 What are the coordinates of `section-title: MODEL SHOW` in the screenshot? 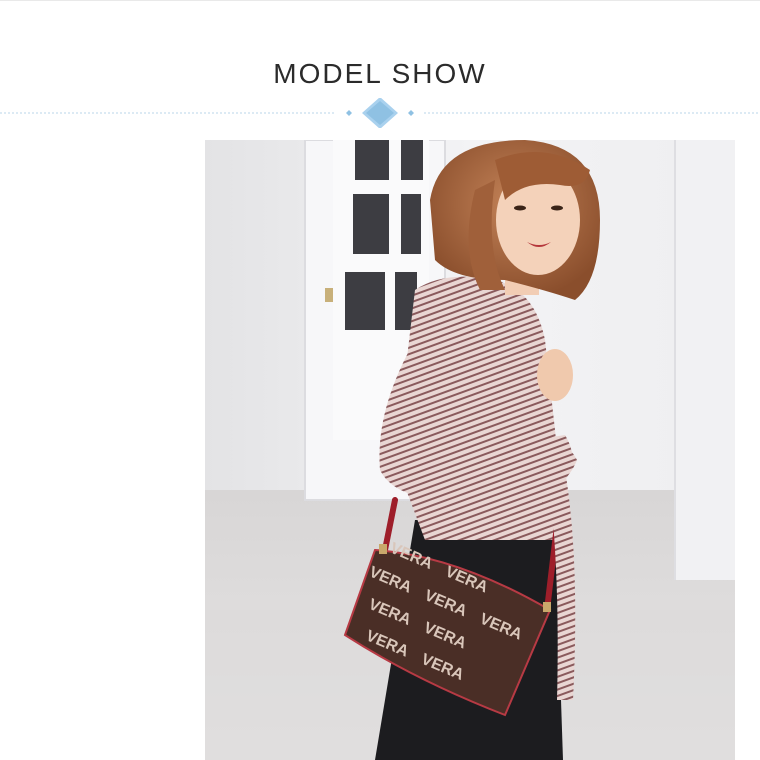 It's located at (380, 73).